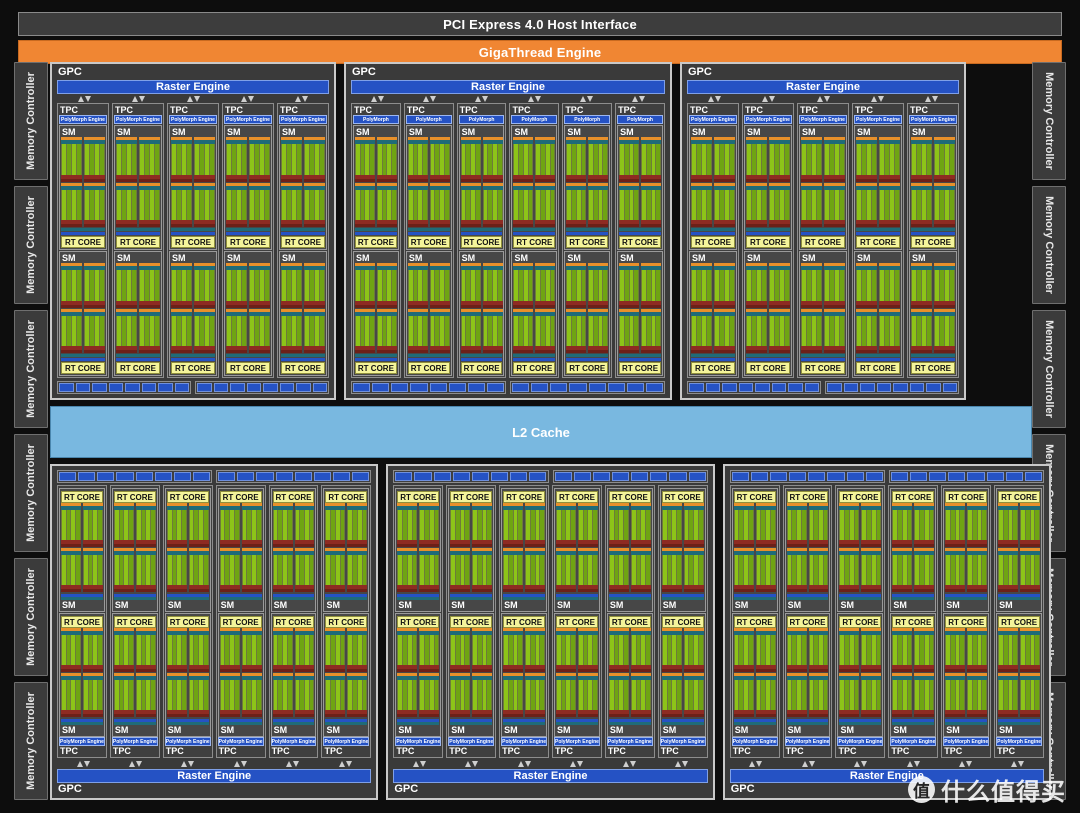  I want to click on tpc-1-5: TPC PolyMorph Engine SM RT CORE SM RT CORE, so click(303, 240).